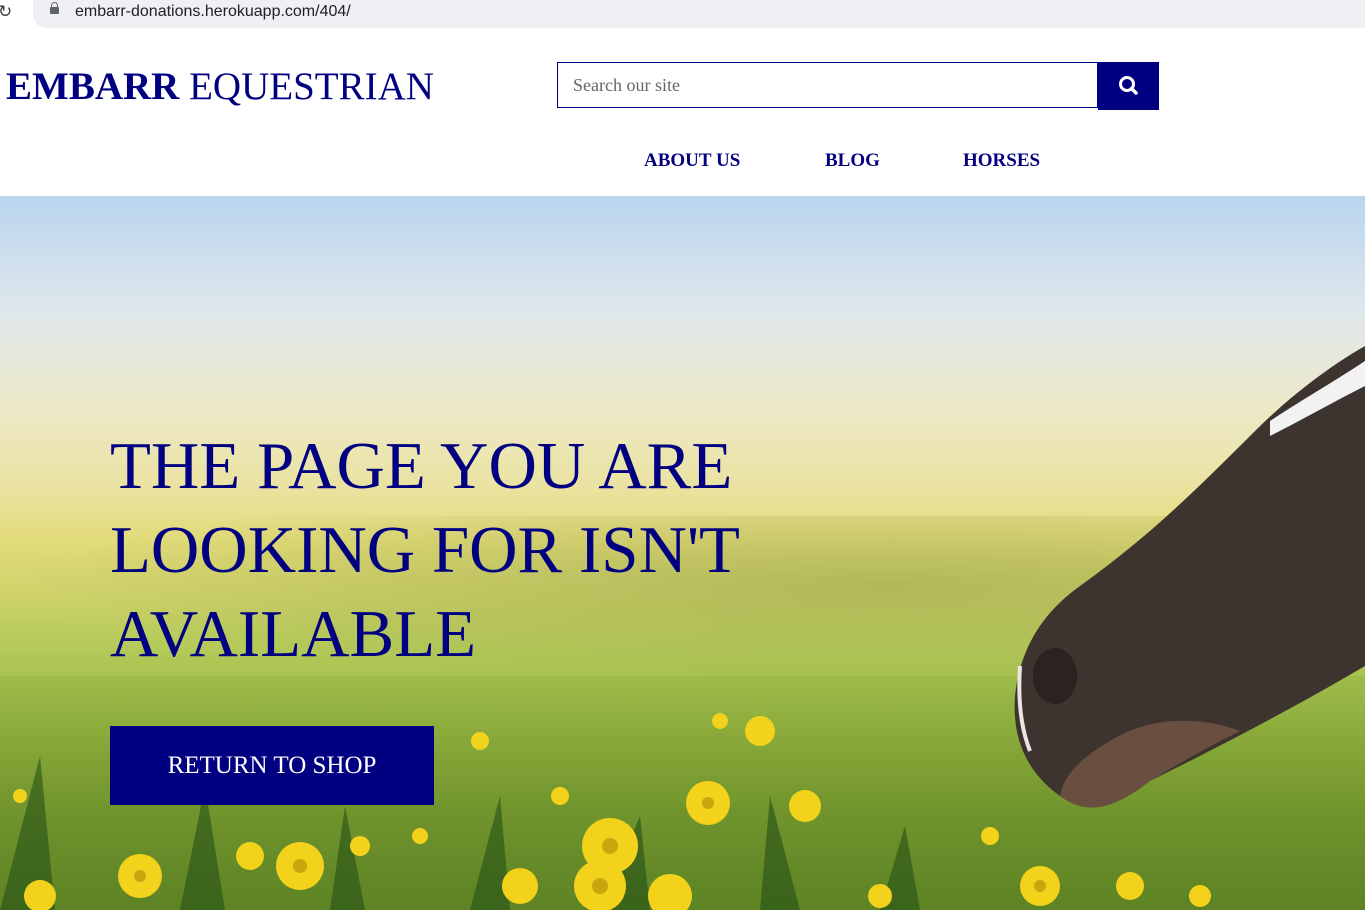 This screenshot has height=910, width=1365. Describe the element at coordinates (1001, 161) in the screenshot. I see `nav-item-horses: HORSES` at that location.